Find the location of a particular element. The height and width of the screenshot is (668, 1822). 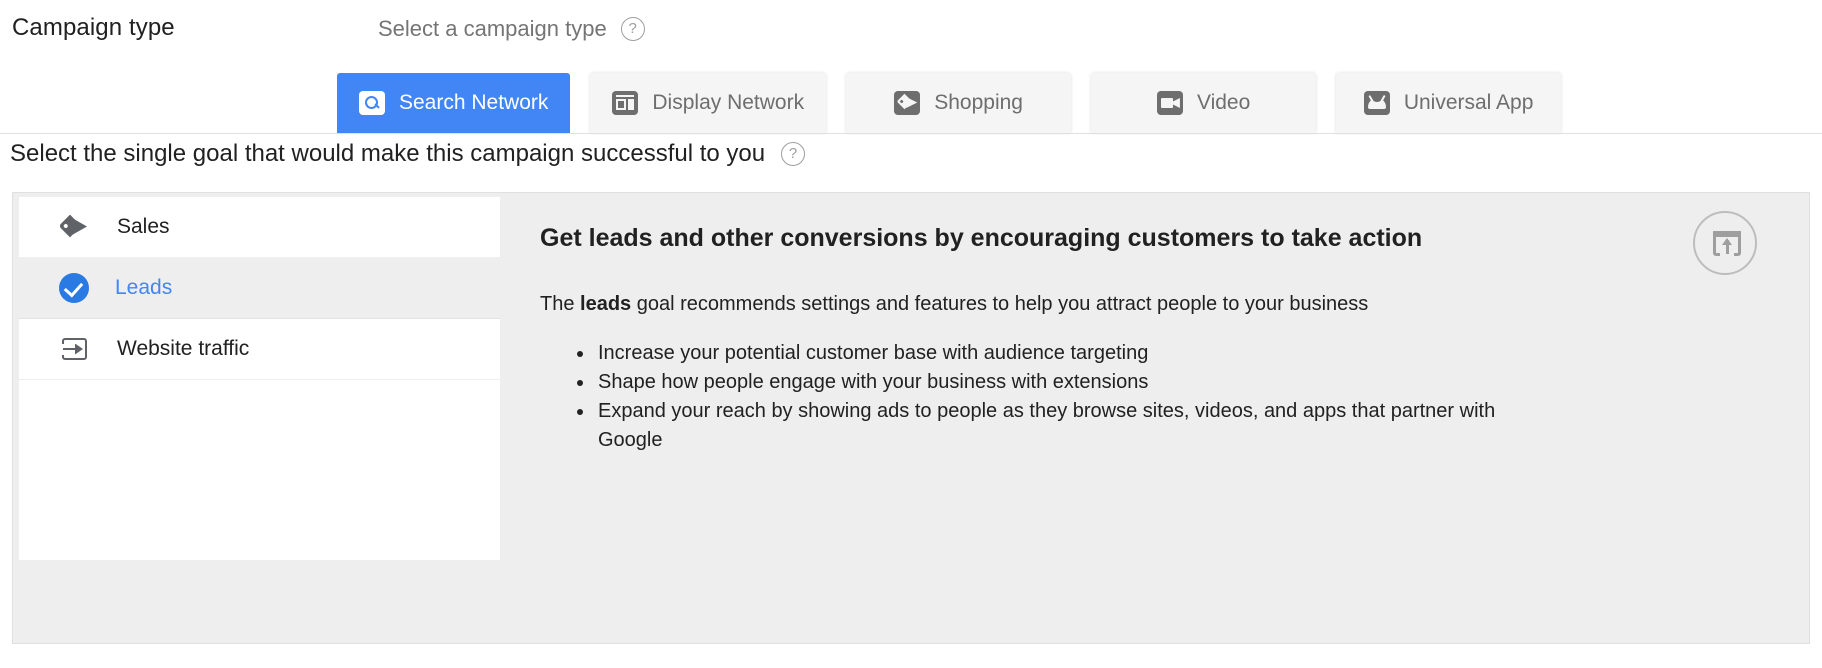

tab-search-network: Search Network is located at coordinates (454, 103).